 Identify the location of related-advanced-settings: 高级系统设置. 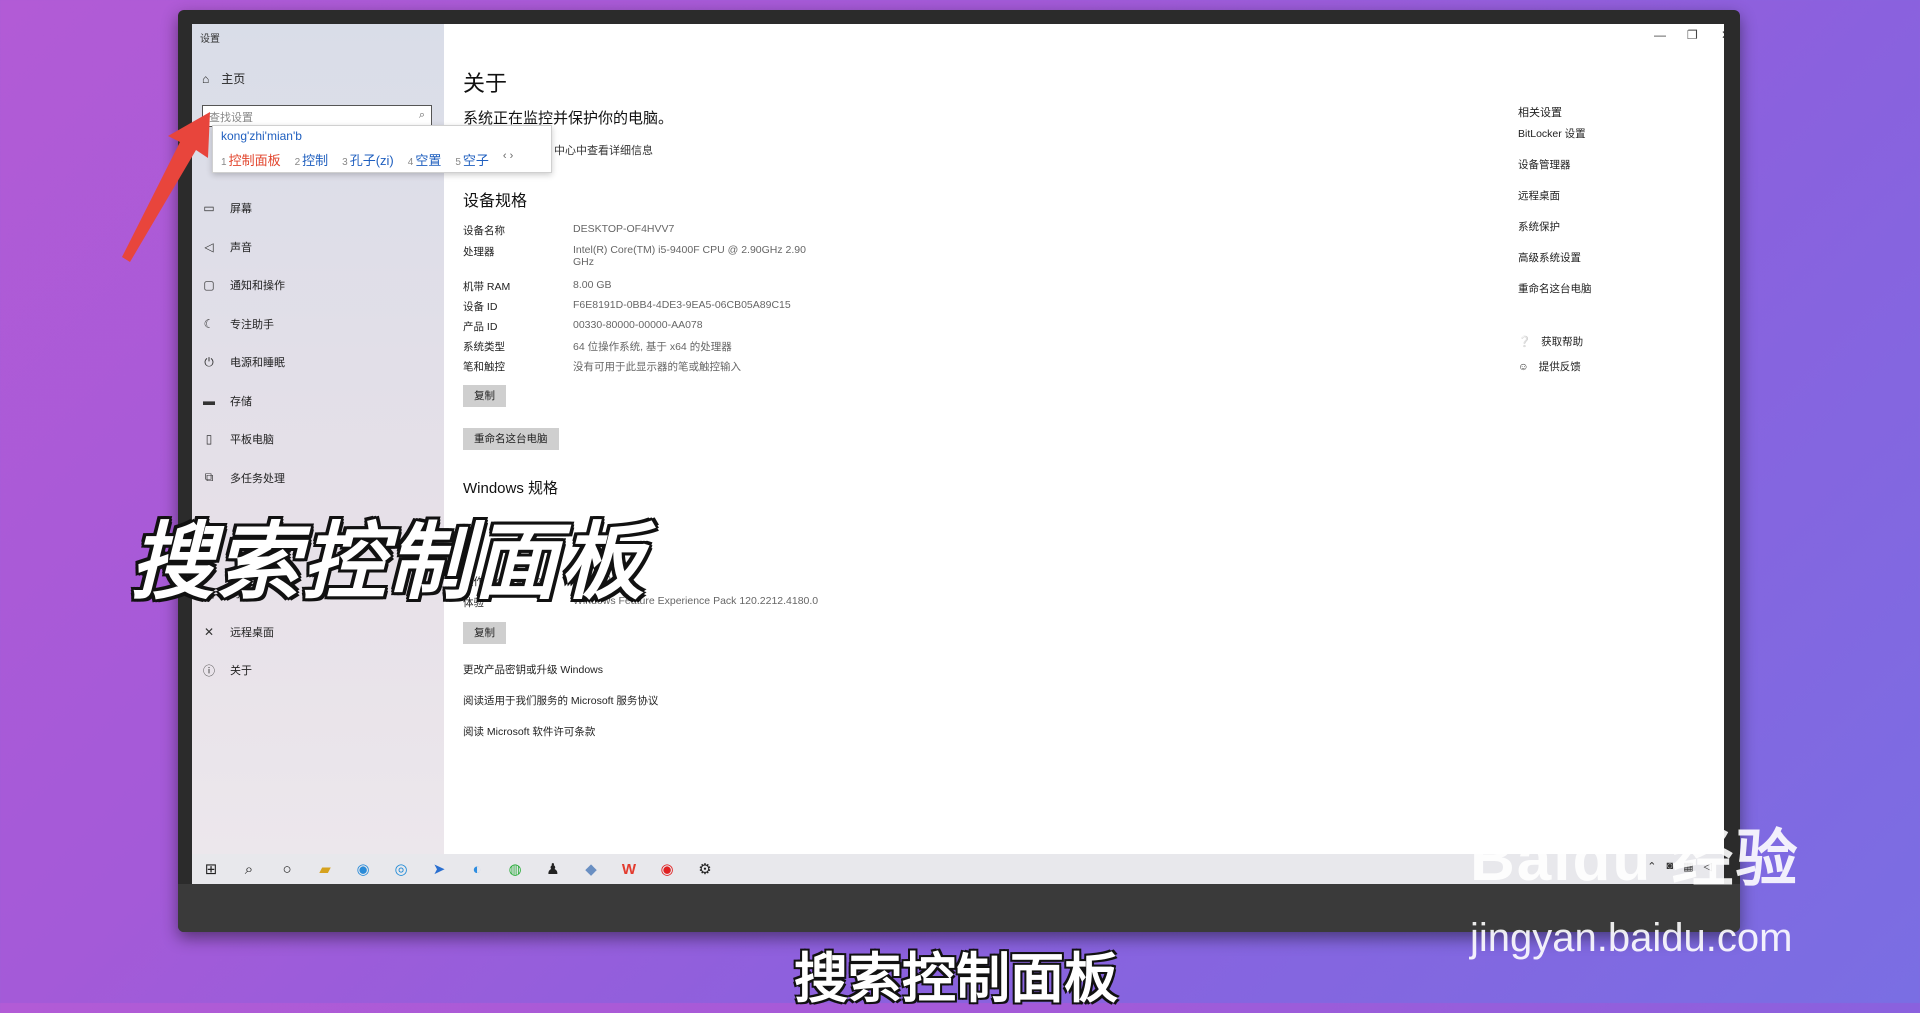
(1549, 257).